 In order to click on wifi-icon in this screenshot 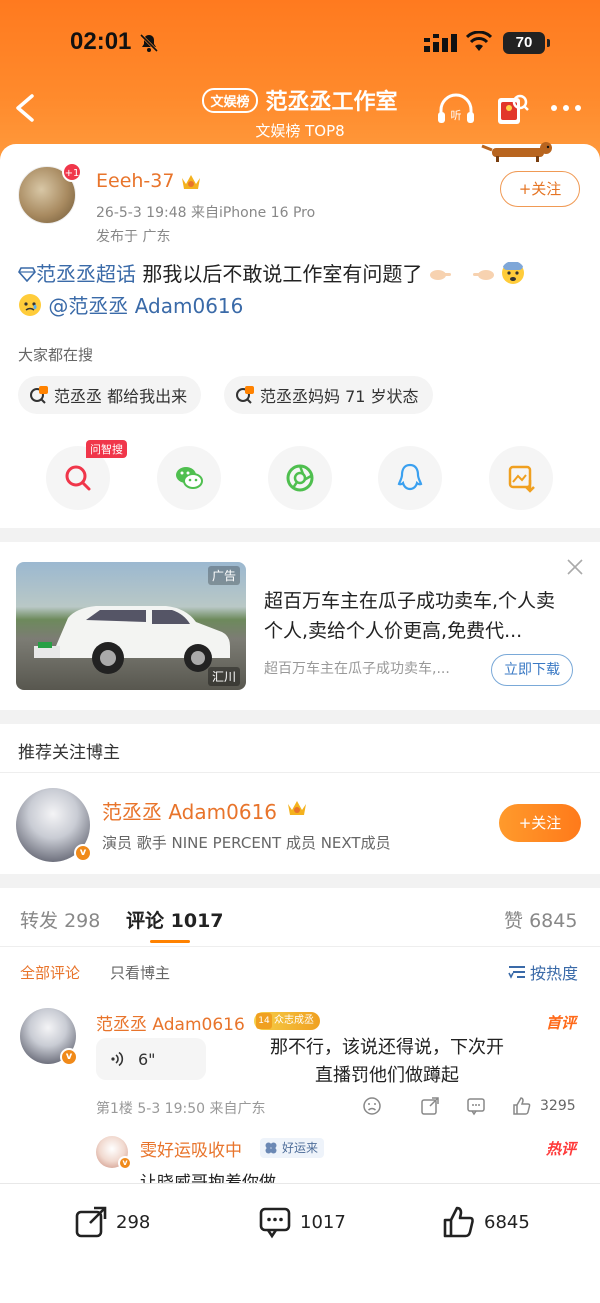, I will do `click(479, 41)`.